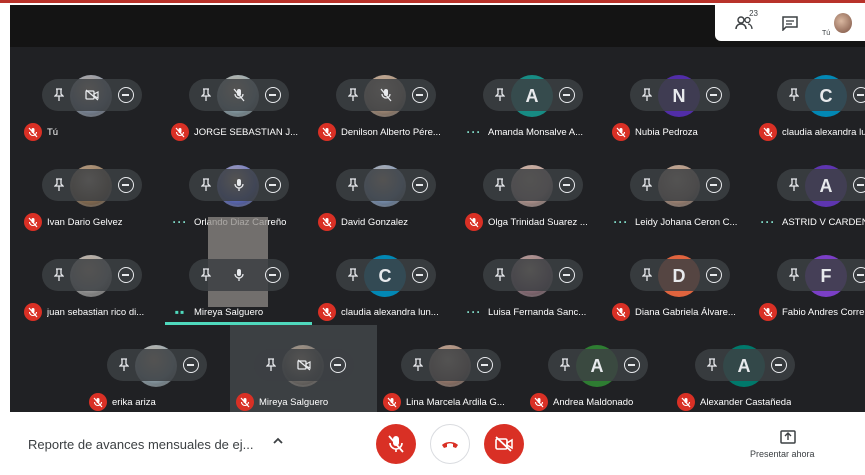  What do you see at coordinates (809, 99) in the screenshot?
I see `participant-tile: Cclaudia alexandra lu` at bounding box center [809, 99].